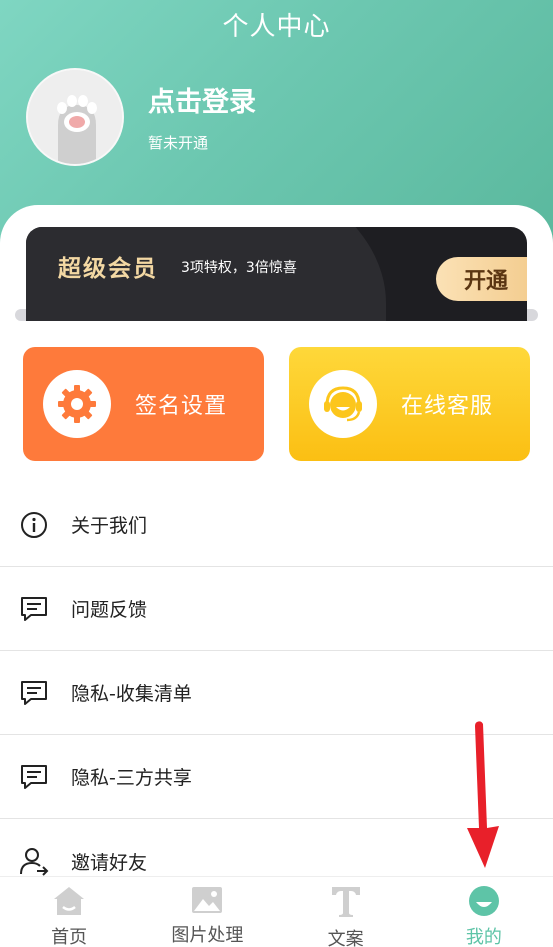 The image size is (553, 947). What do you see at coordinates (207, 935) in the screenshot?
I see `tab-label: 图片处理` at bounding box center [207, 935].